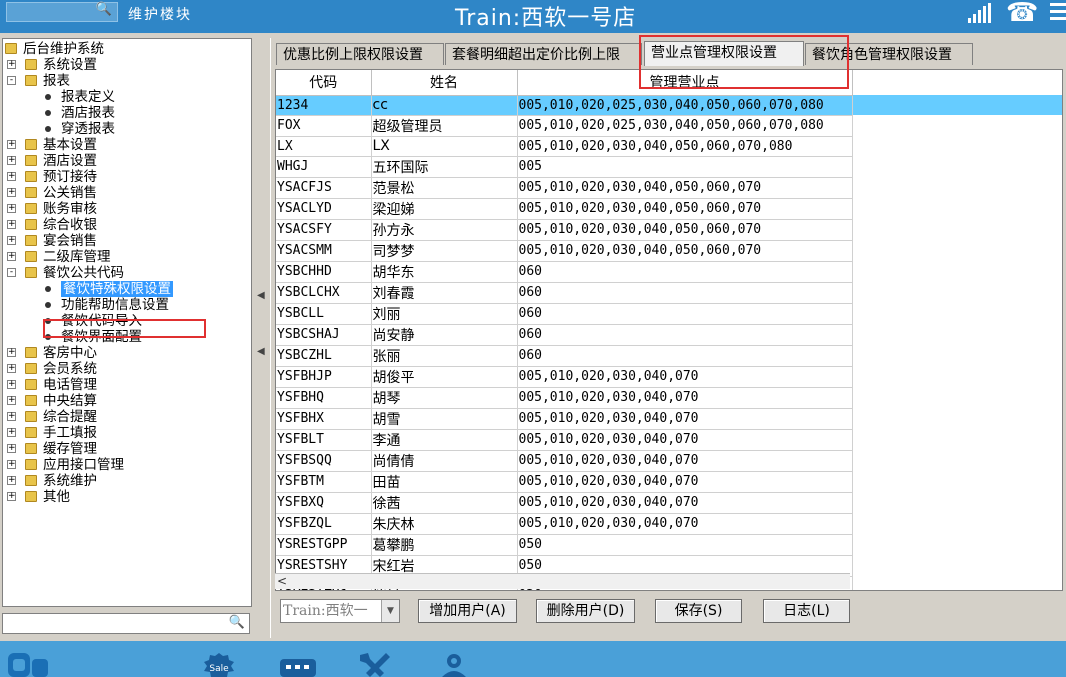 This screenshot has height=677, width=1066. Describe the element at coordinates (237, 622) in the screenshot. I see `search-icon: 🔍` at that location.